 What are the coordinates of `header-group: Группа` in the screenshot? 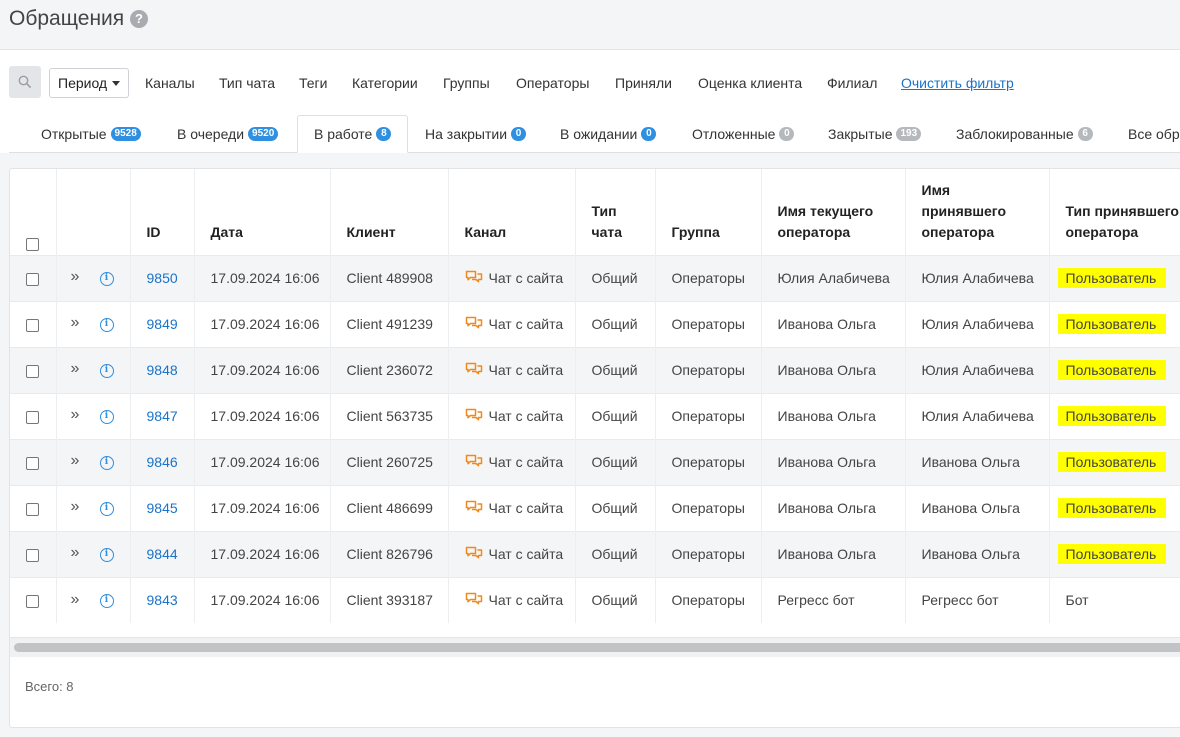 It's located at (708, 212).